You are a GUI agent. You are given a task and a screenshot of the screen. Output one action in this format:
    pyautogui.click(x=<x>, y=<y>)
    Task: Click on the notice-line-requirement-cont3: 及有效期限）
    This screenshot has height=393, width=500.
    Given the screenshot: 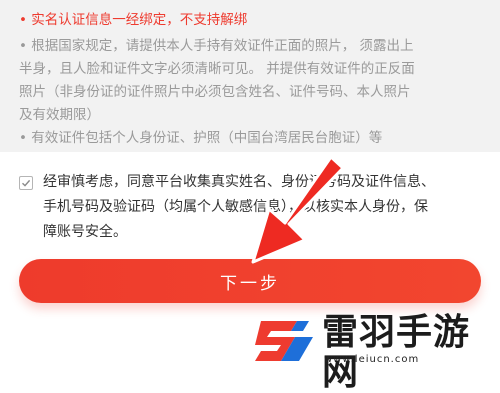 What is the action you would take?
    pyautogui.click(x=59, y=115)
    